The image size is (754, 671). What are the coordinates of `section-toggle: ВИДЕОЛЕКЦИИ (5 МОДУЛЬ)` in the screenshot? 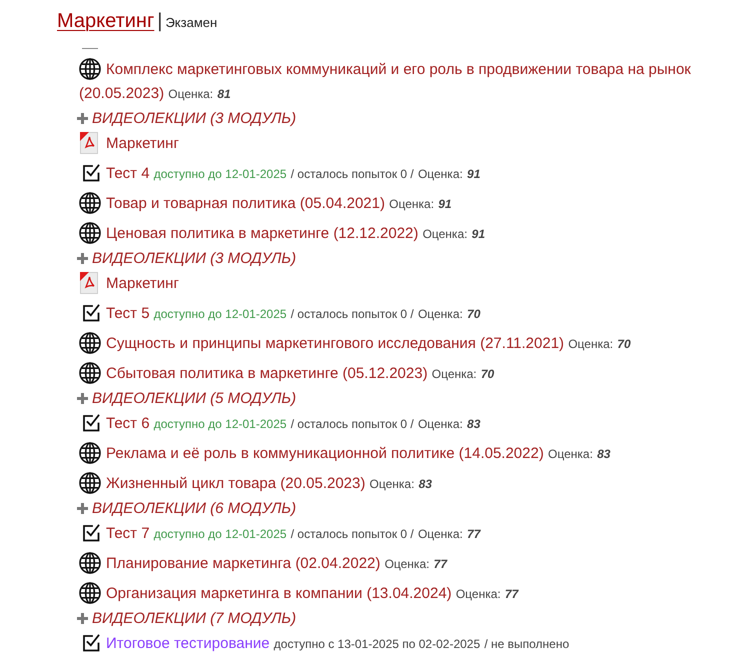 It's located at (194, 398).